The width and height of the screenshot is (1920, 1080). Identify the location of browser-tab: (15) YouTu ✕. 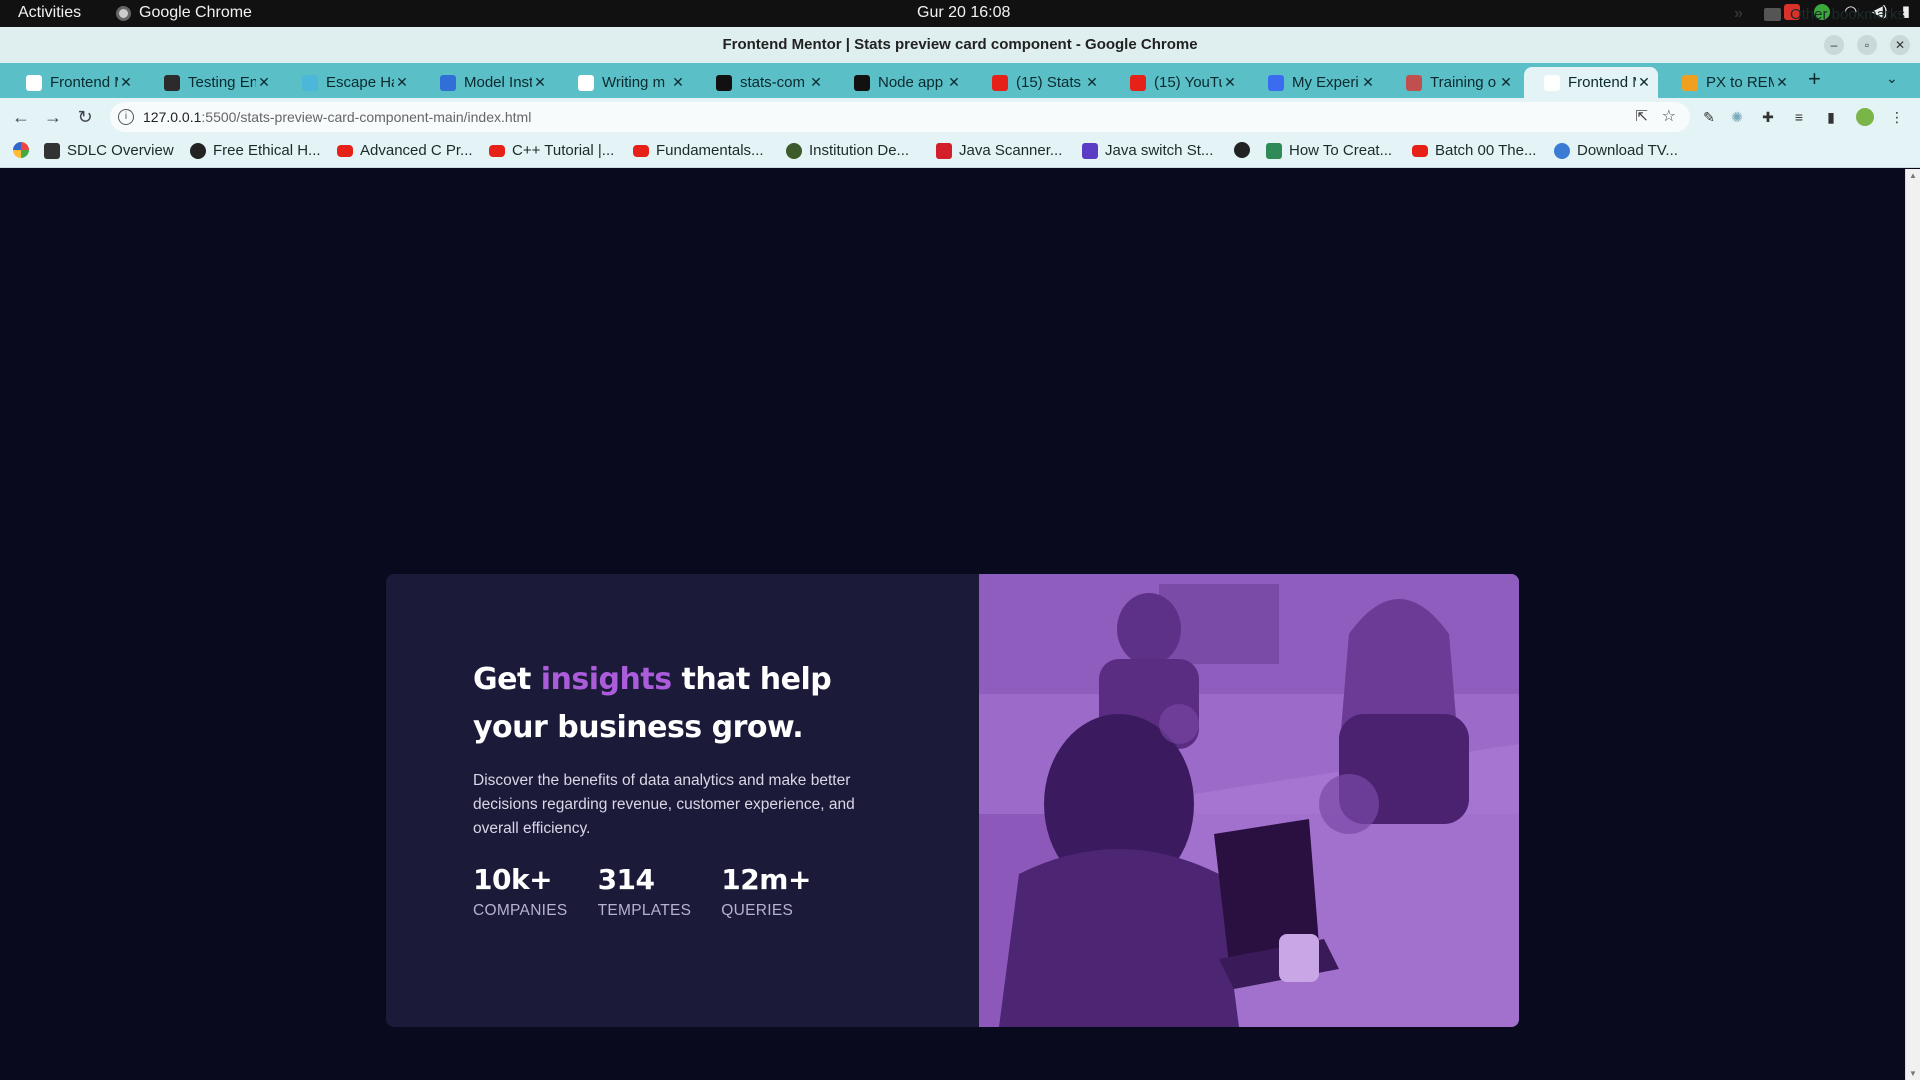
(1177, 82).